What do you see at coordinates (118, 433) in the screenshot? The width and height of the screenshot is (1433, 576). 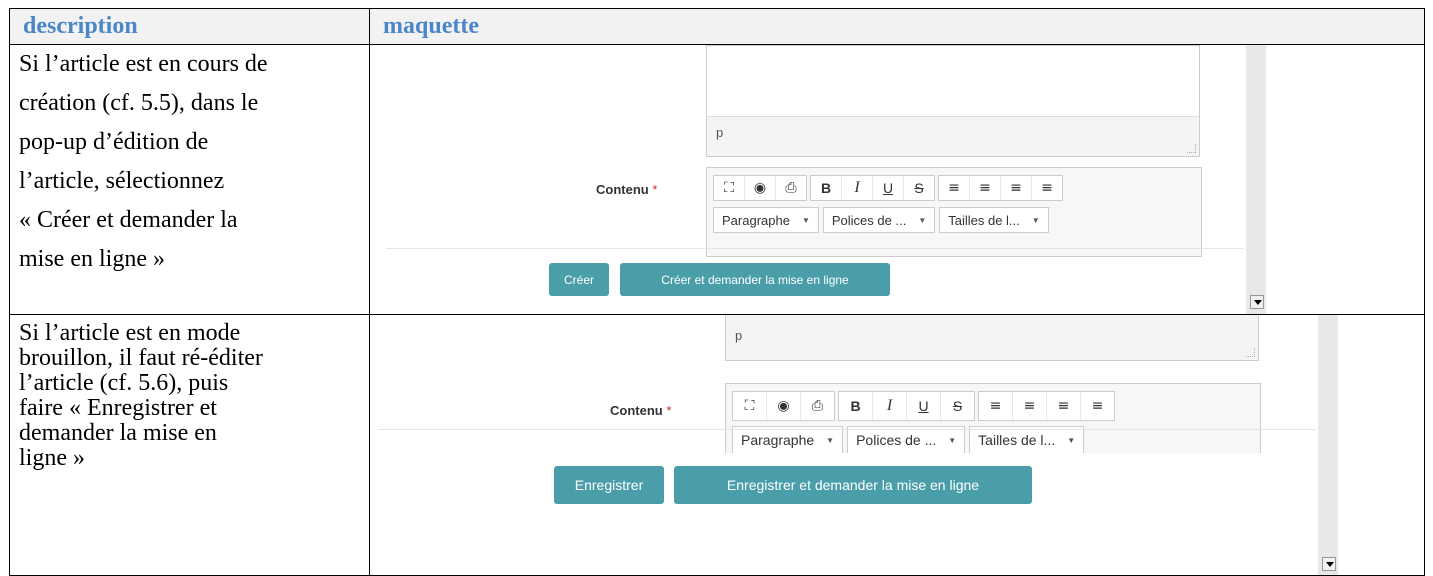 I see `desc-line: demander la mise en` at bounding box center [118, 433].